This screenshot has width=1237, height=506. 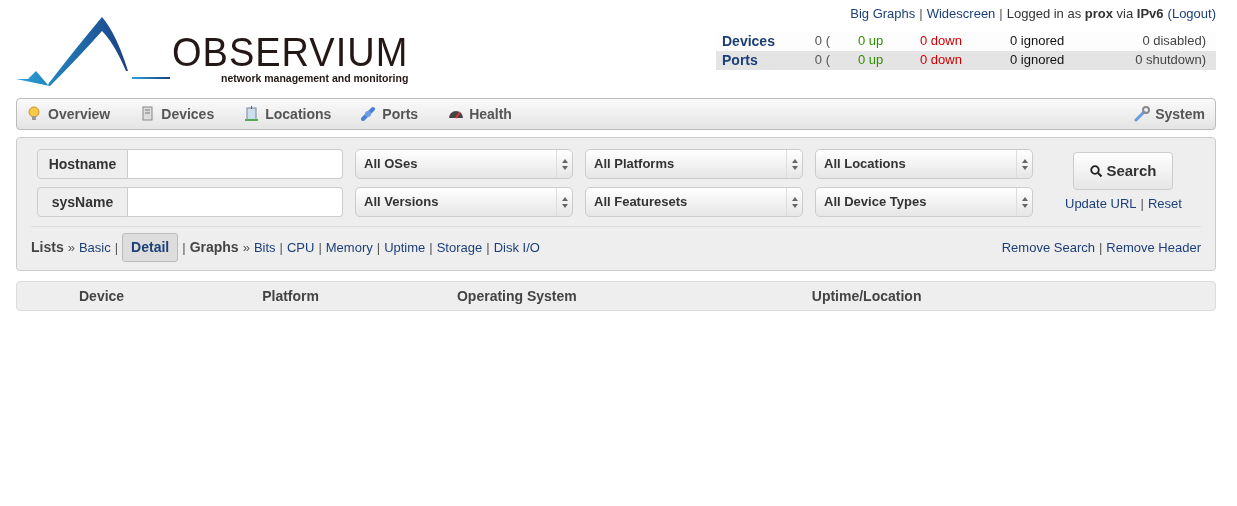 What do you see at coordinates (883, 14) in the screenshot?
I see `link: Big Graphs` at bounding box center [883, 14].